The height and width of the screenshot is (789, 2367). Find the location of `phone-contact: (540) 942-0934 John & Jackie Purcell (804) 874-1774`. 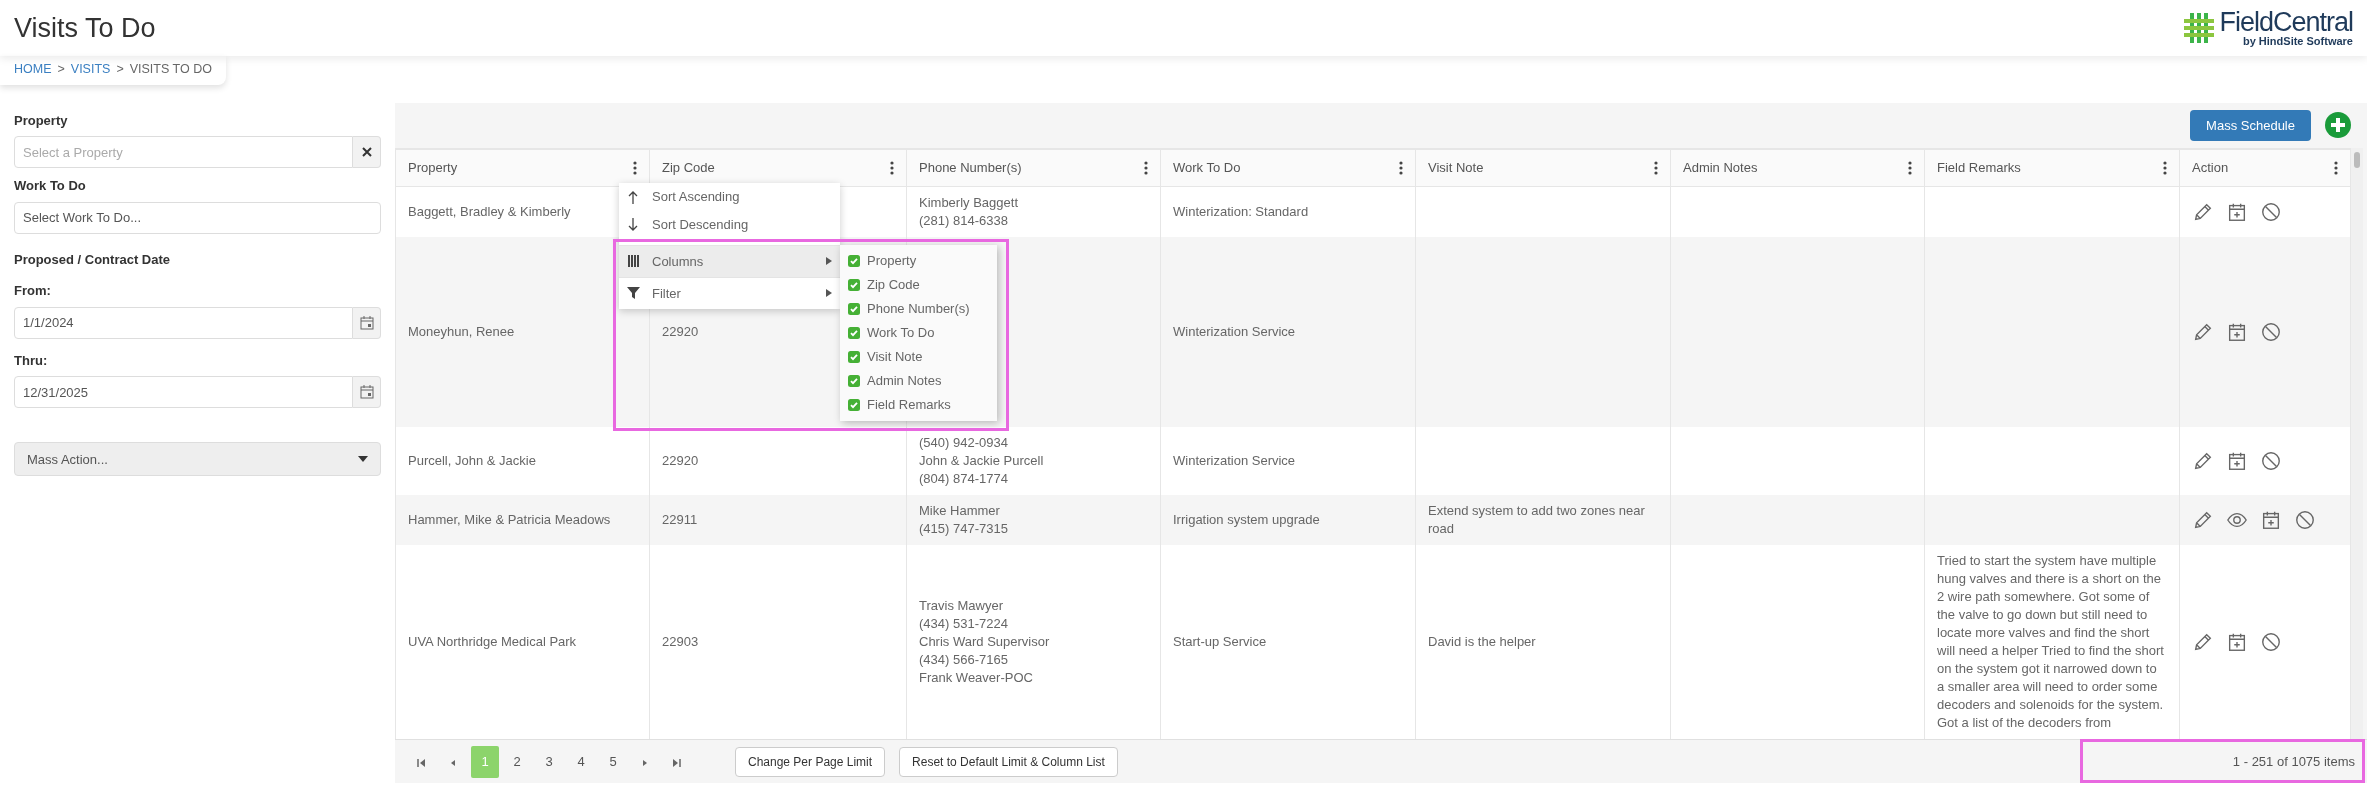

phone-contact: (540) 942-0934 John & Jackie Purcell (804) 874-1774 is located at coordinates (982, 461).